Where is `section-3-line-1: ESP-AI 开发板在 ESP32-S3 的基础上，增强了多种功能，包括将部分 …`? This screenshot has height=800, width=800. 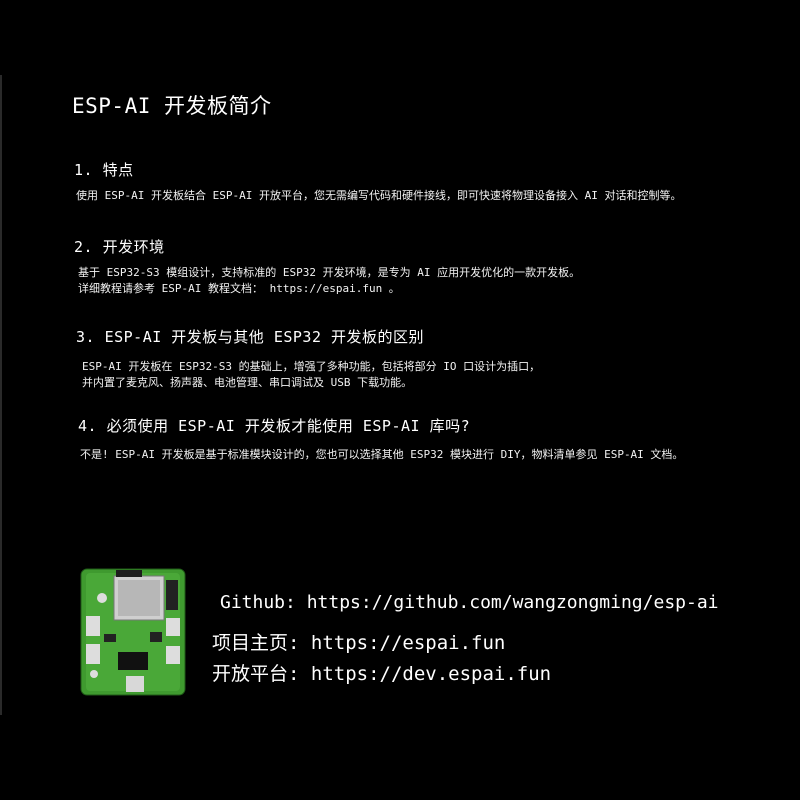 section-3-line-1: ESP-AI 开发板在 ESP32-S3 的基础上，增强了多种功能，包括将部分 … is located at coordinates (311, 366).